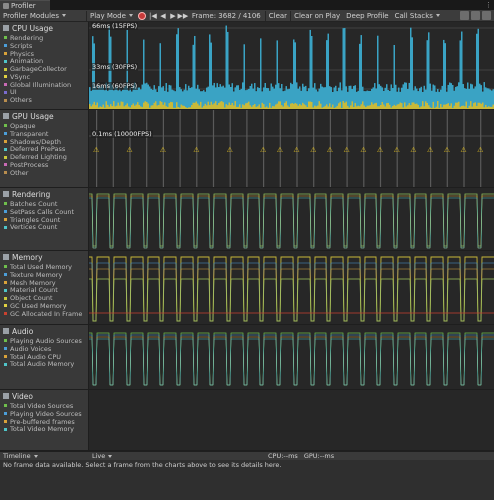 This screenshot has width=494, height=500. I want to click on audio-voices-line, so click(291, 360).